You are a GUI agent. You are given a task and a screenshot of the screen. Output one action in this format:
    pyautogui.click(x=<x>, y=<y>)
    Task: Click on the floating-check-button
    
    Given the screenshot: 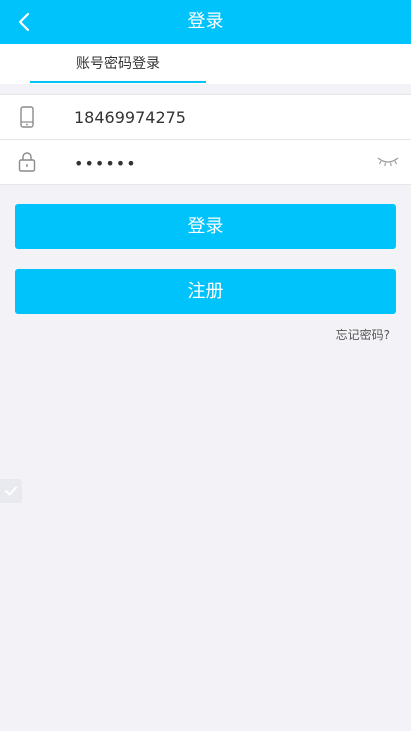 What is the action you would take?
    pyautogui.click(x=11, y=491)
    